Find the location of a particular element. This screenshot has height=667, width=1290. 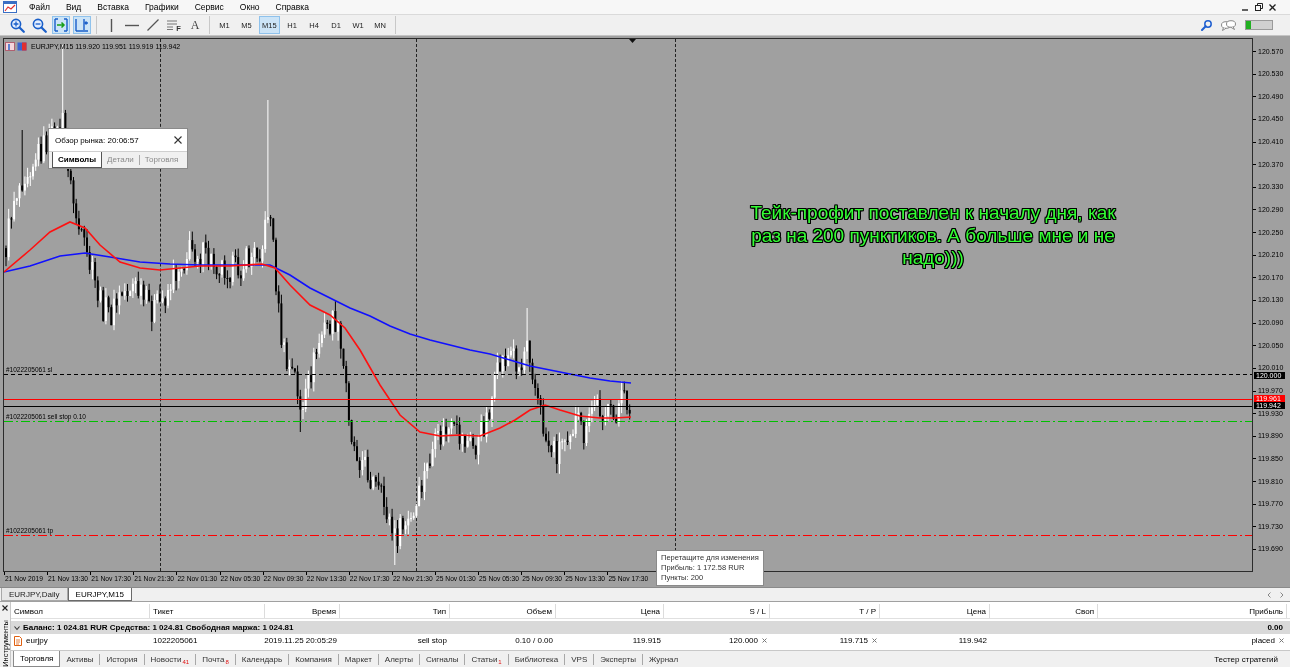

terminal-tab: Журнал is located at coordinates (663, 659).